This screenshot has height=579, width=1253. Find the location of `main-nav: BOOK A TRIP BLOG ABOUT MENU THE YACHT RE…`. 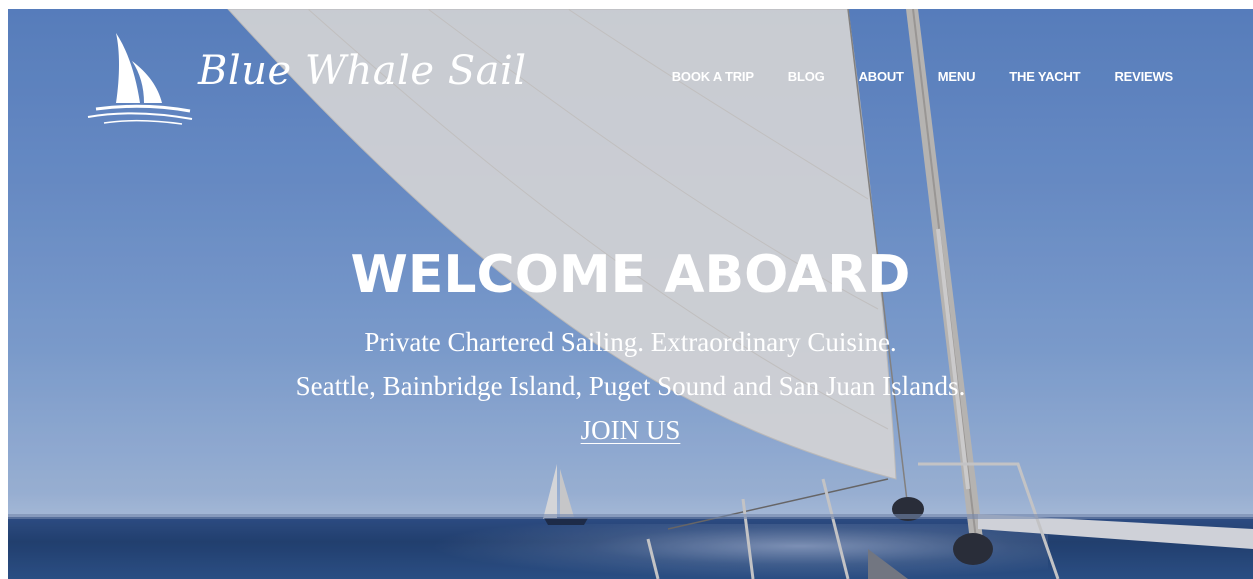

main-nav: BOOK A TRIP BLOG ABOUT MENU THE YACHT RE… is located at coordinates (905, 76).